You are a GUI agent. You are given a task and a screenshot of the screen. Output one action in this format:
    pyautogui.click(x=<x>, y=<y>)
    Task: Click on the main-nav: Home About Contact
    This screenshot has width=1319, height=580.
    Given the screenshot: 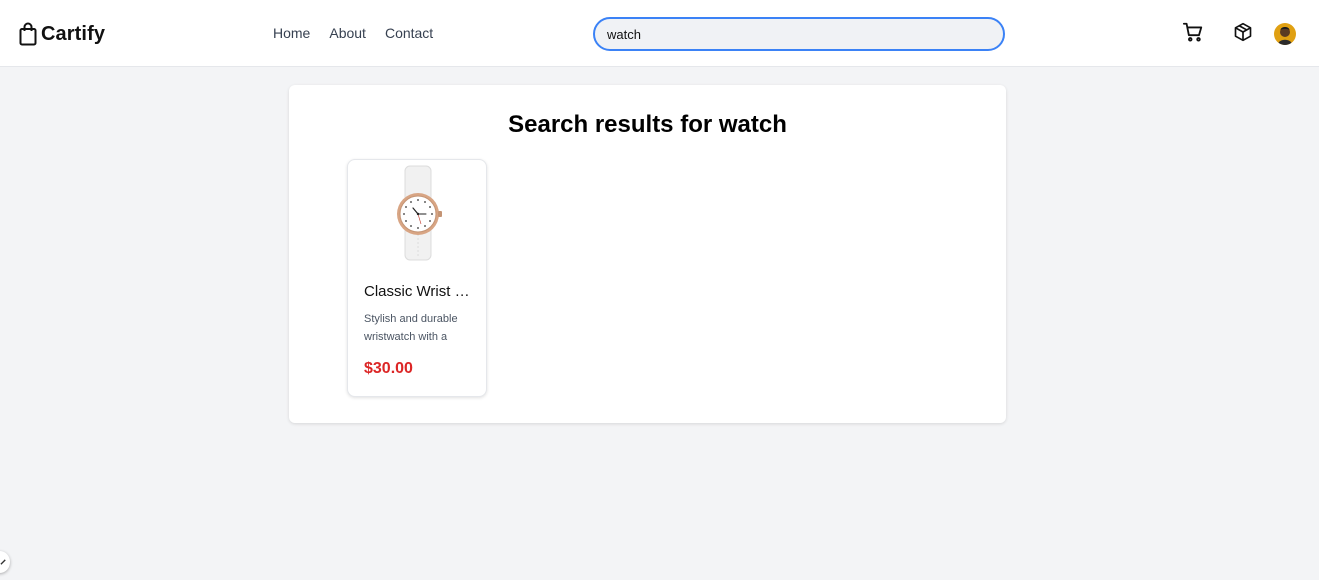 What is the action you would take?
    pyautogui.click(x=353, y=33)
    